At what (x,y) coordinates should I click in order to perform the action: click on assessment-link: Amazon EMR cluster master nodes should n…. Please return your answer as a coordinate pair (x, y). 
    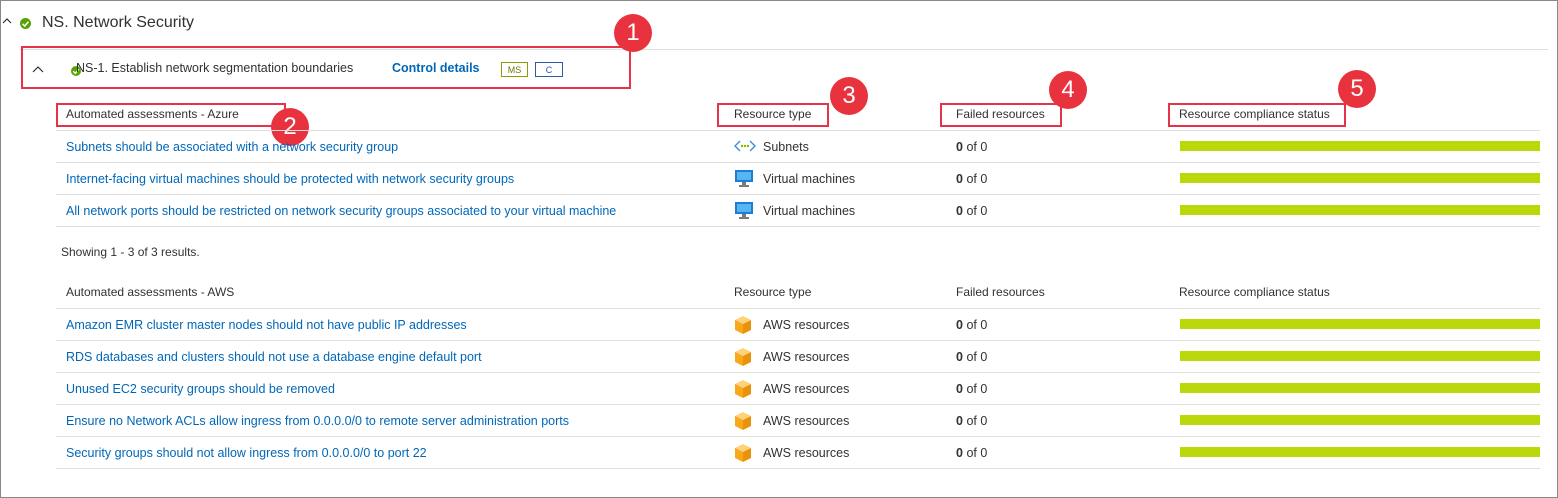
    Looking at the image, I should click on (266, 325).